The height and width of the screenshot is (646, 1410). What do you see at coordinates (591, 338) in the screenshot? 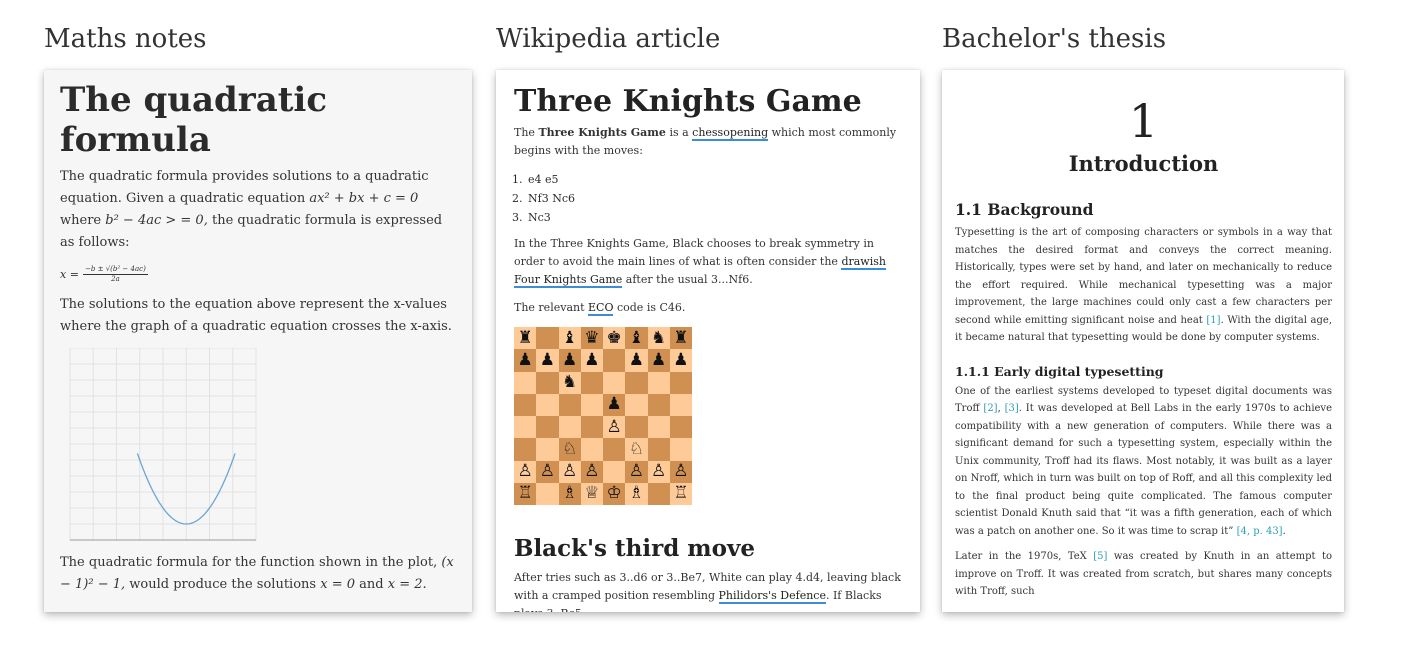
I see `chess-square: ♛` at bounding box center [591, 338].